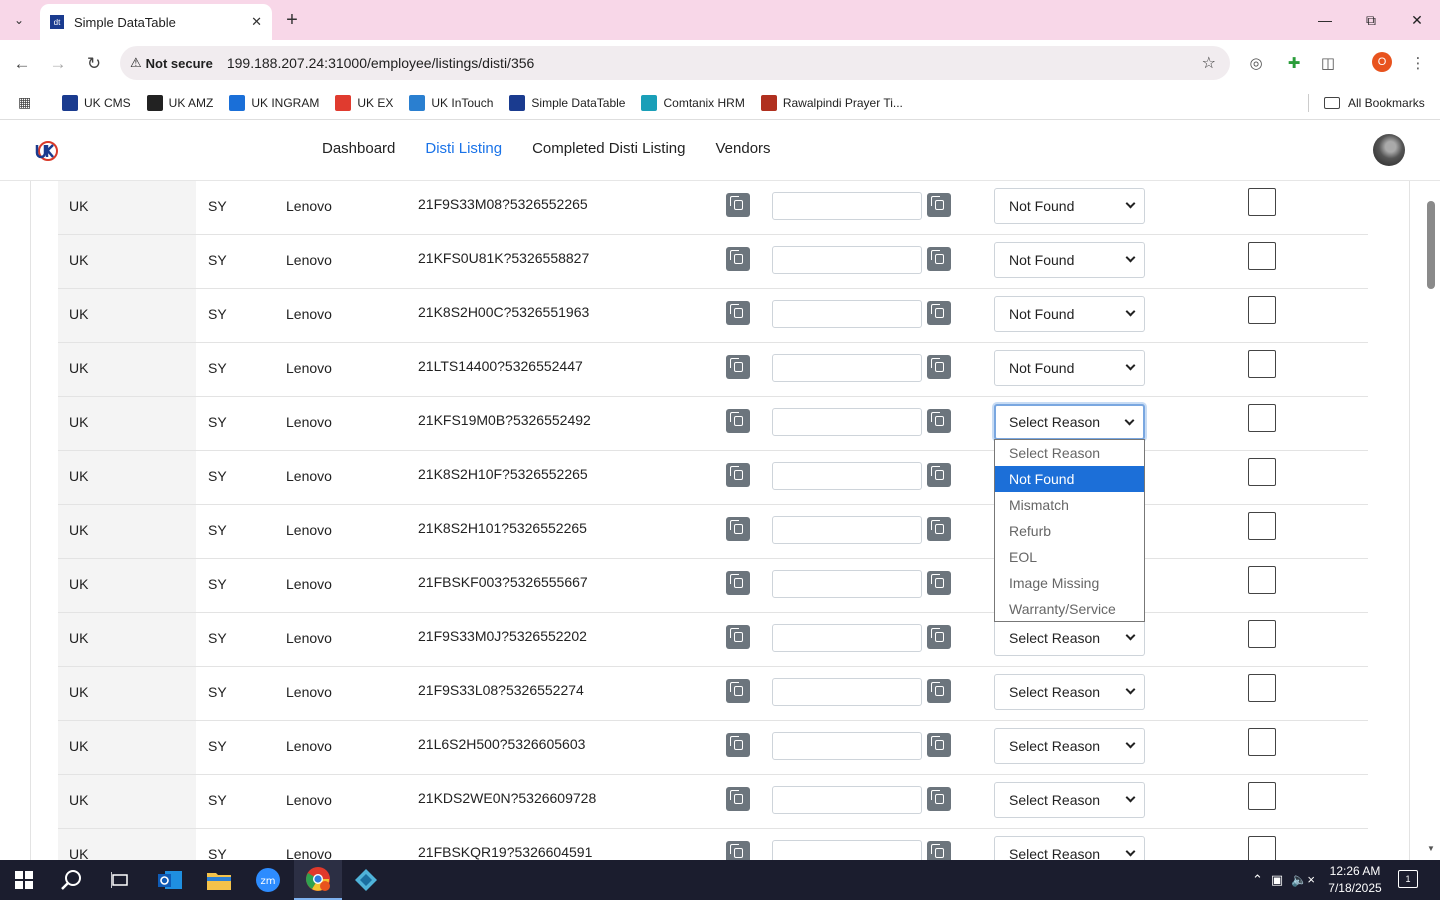  Describe the element at coordinates (1417, 20) in the screenshot. I see `close-window-button: ✕` at that location.